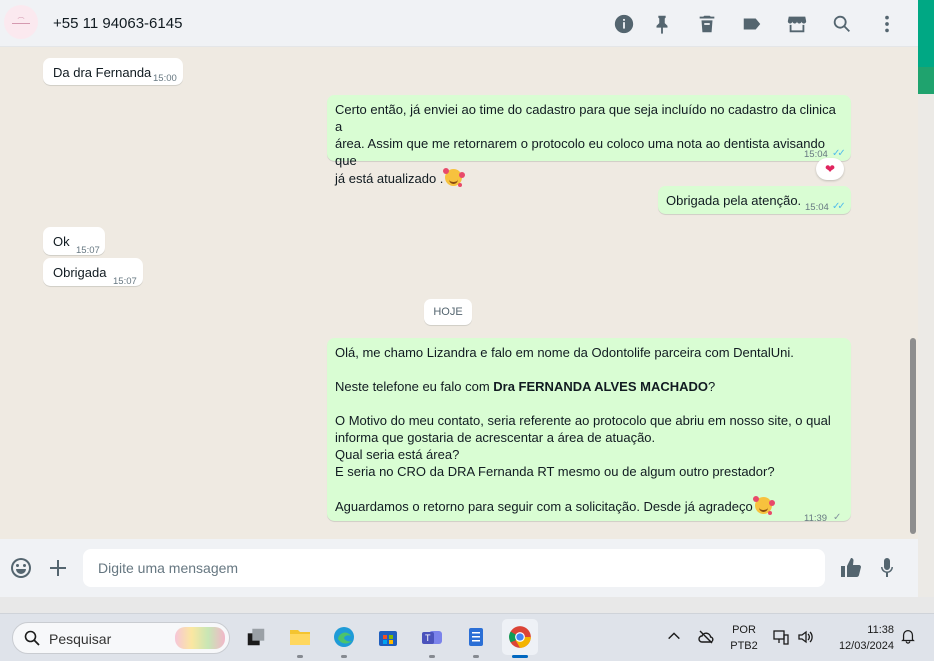 This screenshot has height=661, width=934. What do you see at coordinates (675, 637) in the screenshot?
I see `chevron-up-icon` at bounding box center [675, 637].